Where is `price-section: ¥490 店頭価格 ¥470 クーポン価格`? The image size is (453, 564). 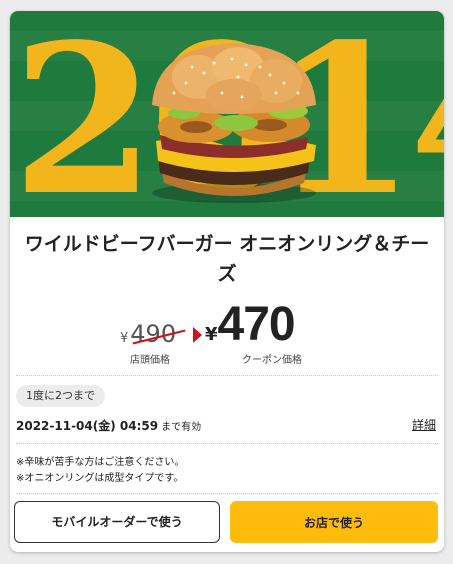
price-section: ¥490 店頭価格 ¥470 クーポン価格 is located at coordinates (227, 333).